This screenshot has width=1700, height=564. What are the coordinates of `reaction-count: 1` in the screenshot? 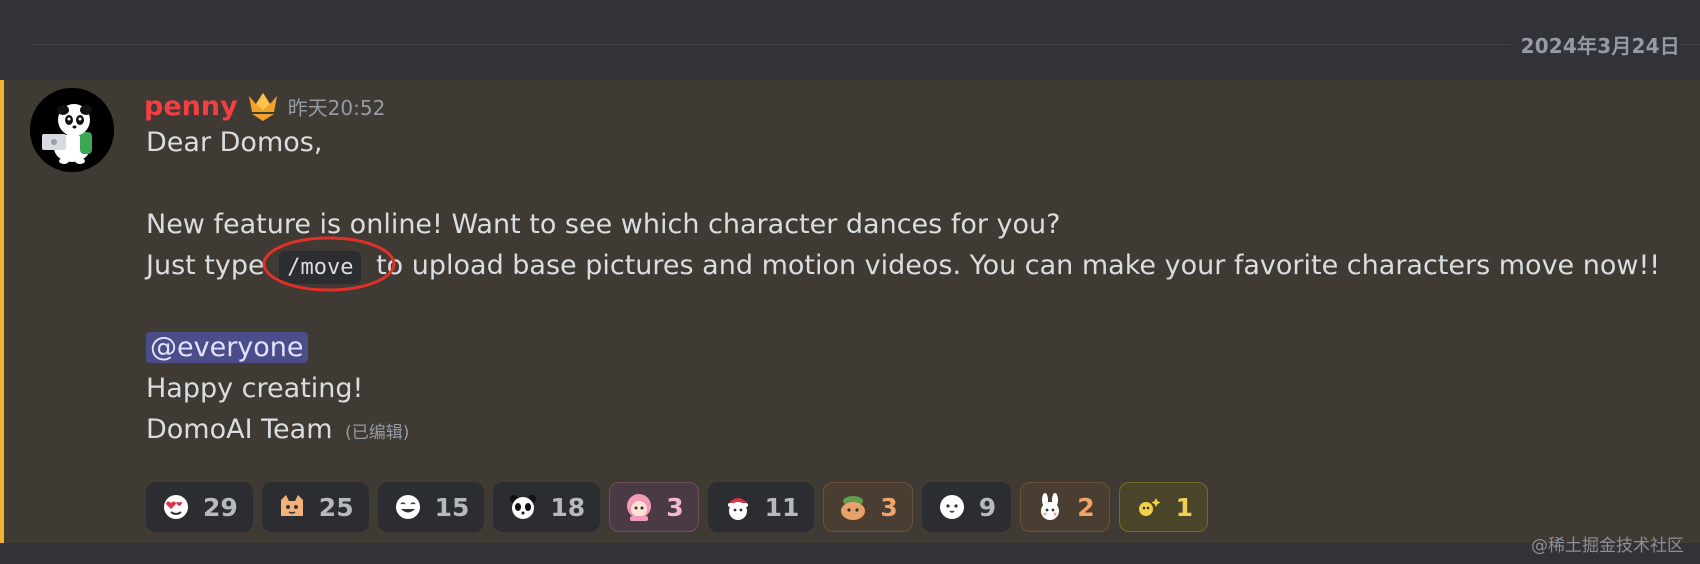 It's located at (1184, 507).